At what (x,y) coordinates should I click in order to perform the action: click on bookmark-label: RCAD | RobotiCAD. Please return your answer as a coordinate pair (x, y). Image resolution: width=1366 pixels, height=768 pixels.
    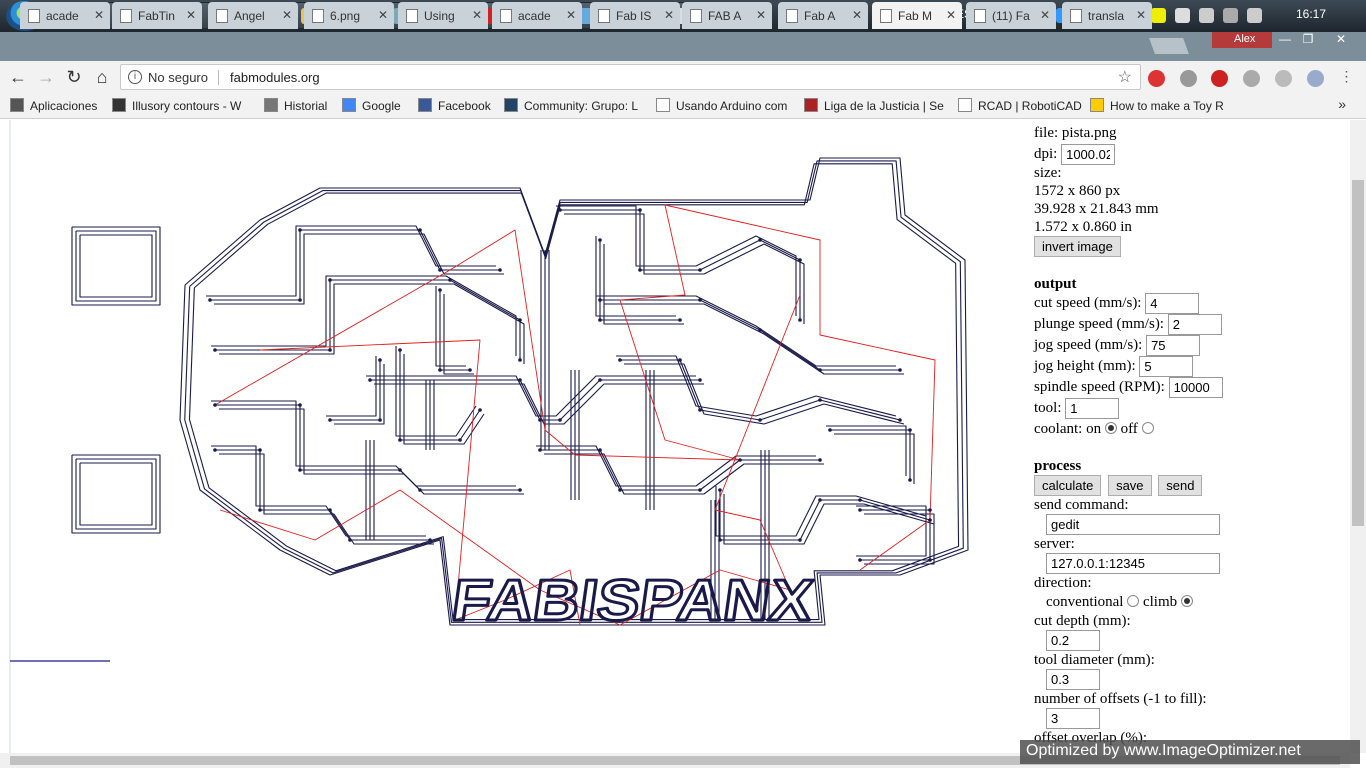
    Looking at the image, I should click on (1030, 106).